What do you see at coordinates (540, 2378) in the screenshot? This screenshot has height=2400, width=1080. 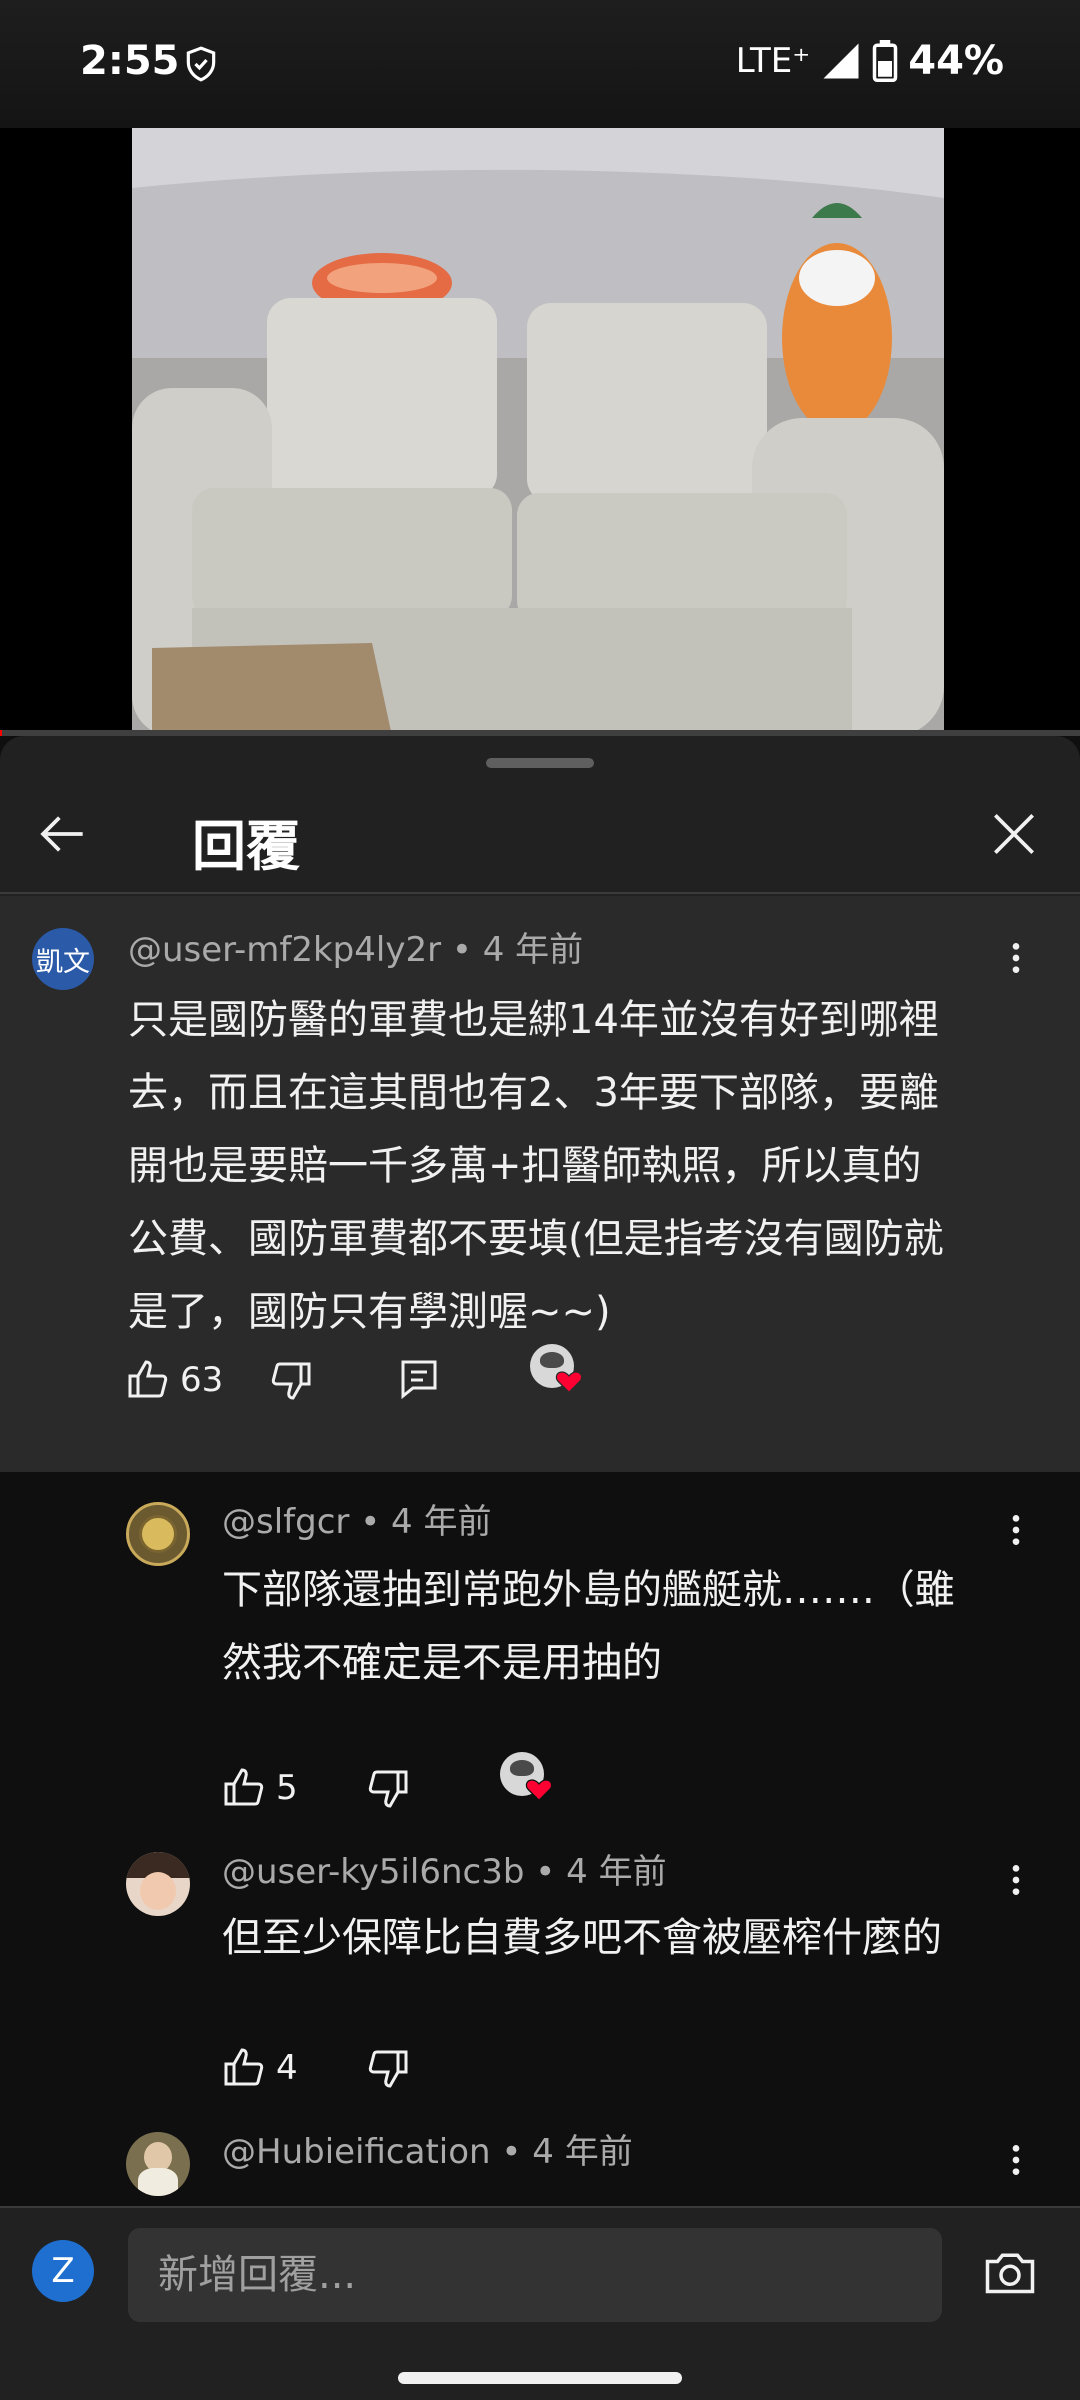 I see `home-indicator` at bounding box center [540, 2378].